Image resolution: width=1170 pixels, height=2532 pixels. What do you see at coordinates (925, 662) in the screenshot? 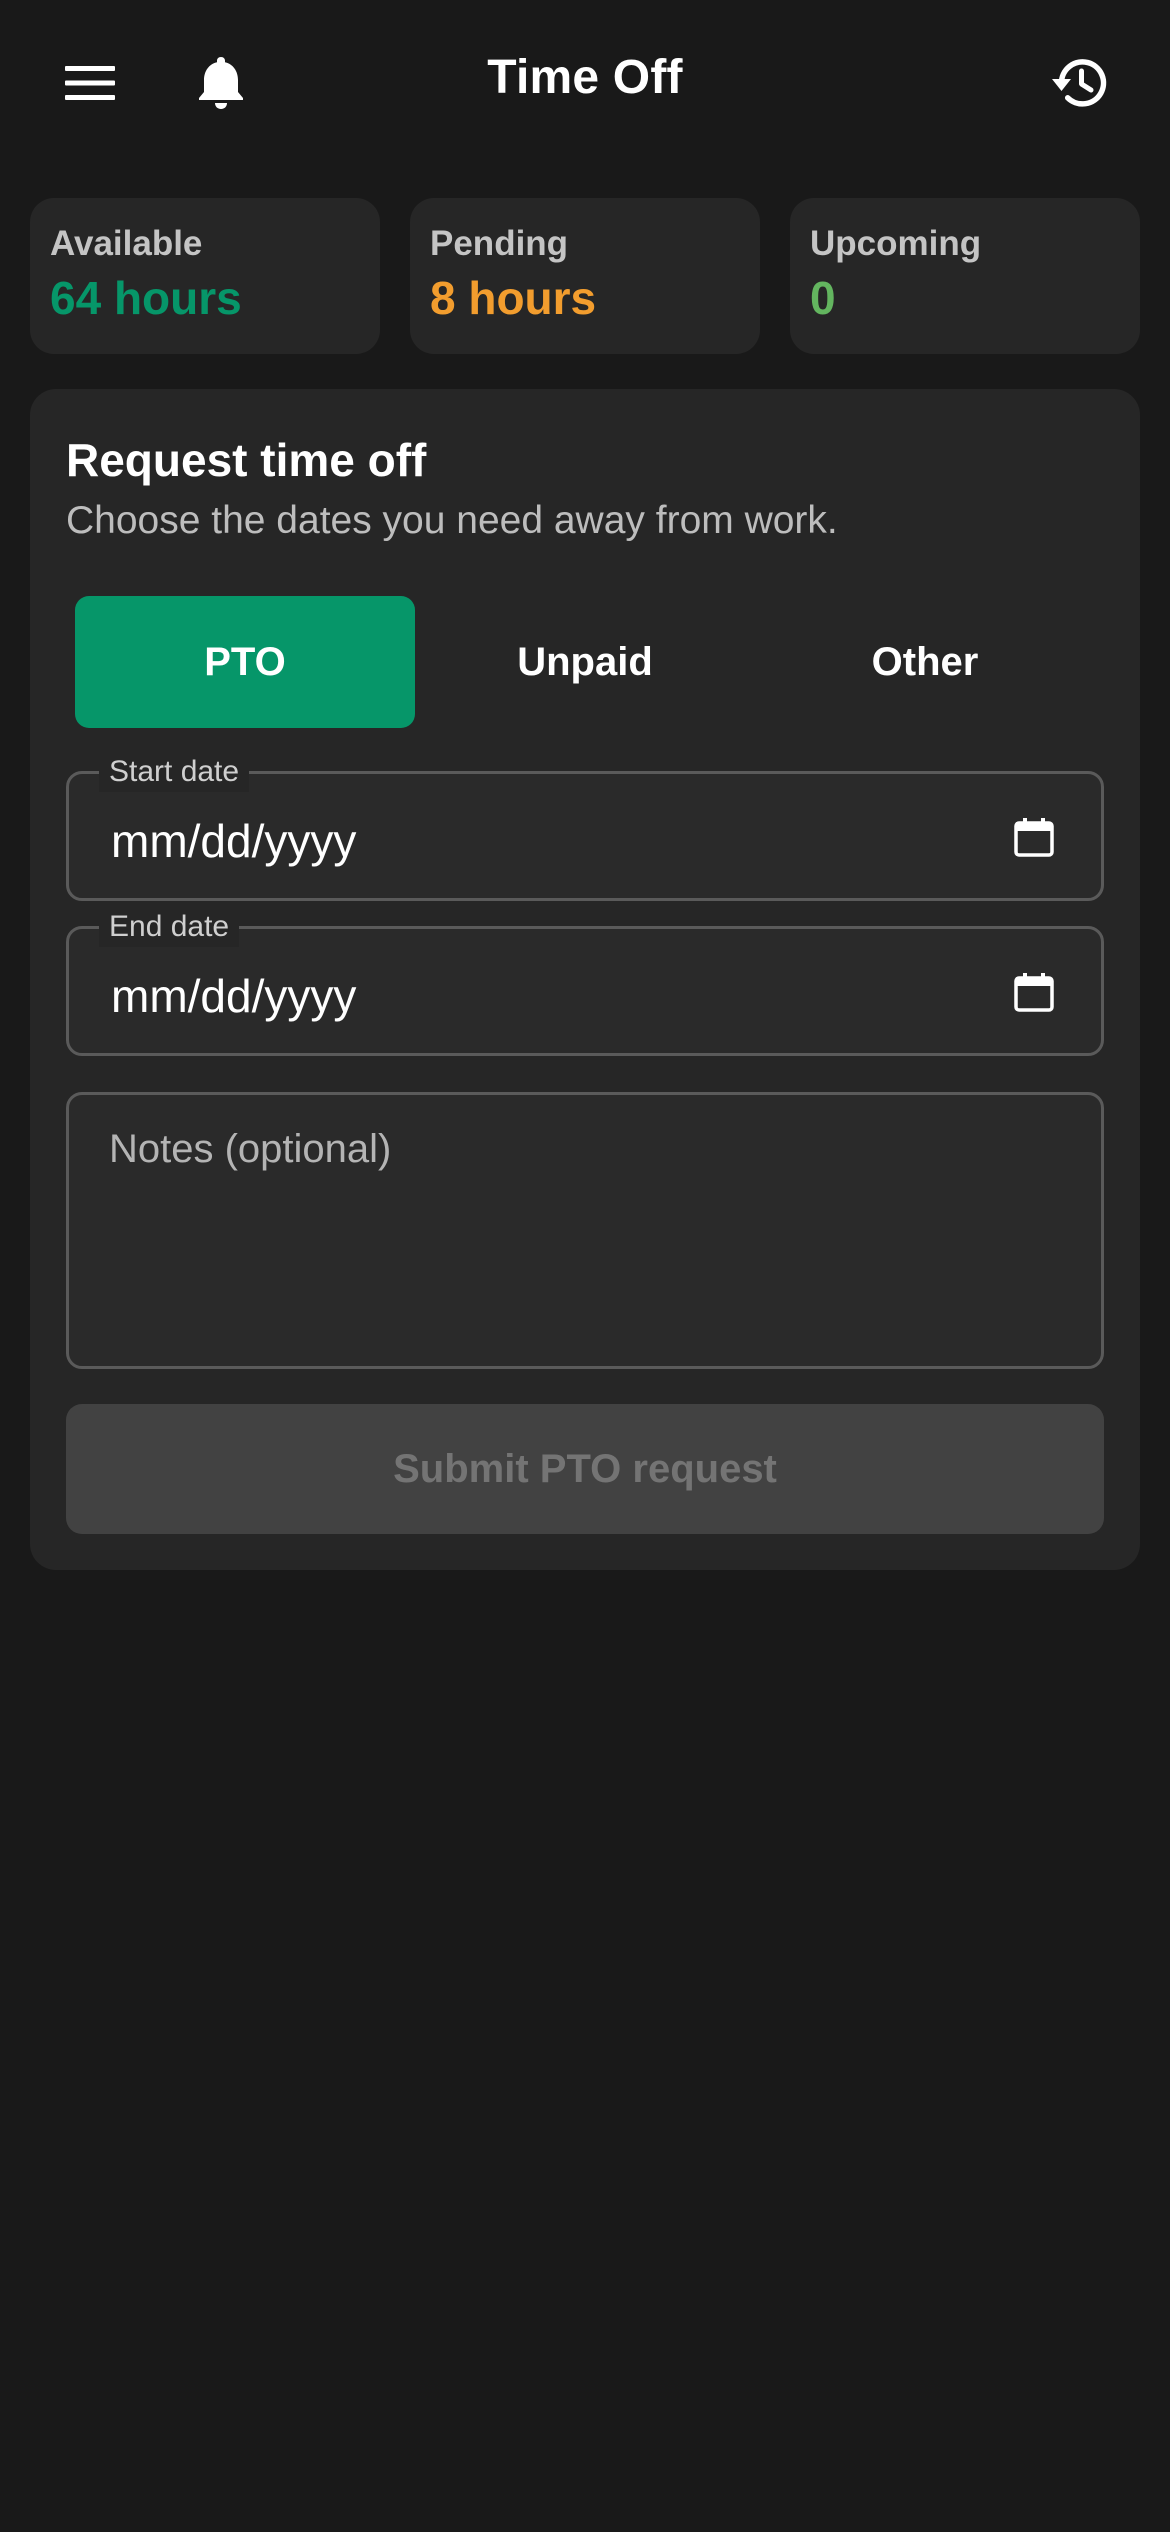
I see `tab-other: Other` at bounding box center [925, 662].